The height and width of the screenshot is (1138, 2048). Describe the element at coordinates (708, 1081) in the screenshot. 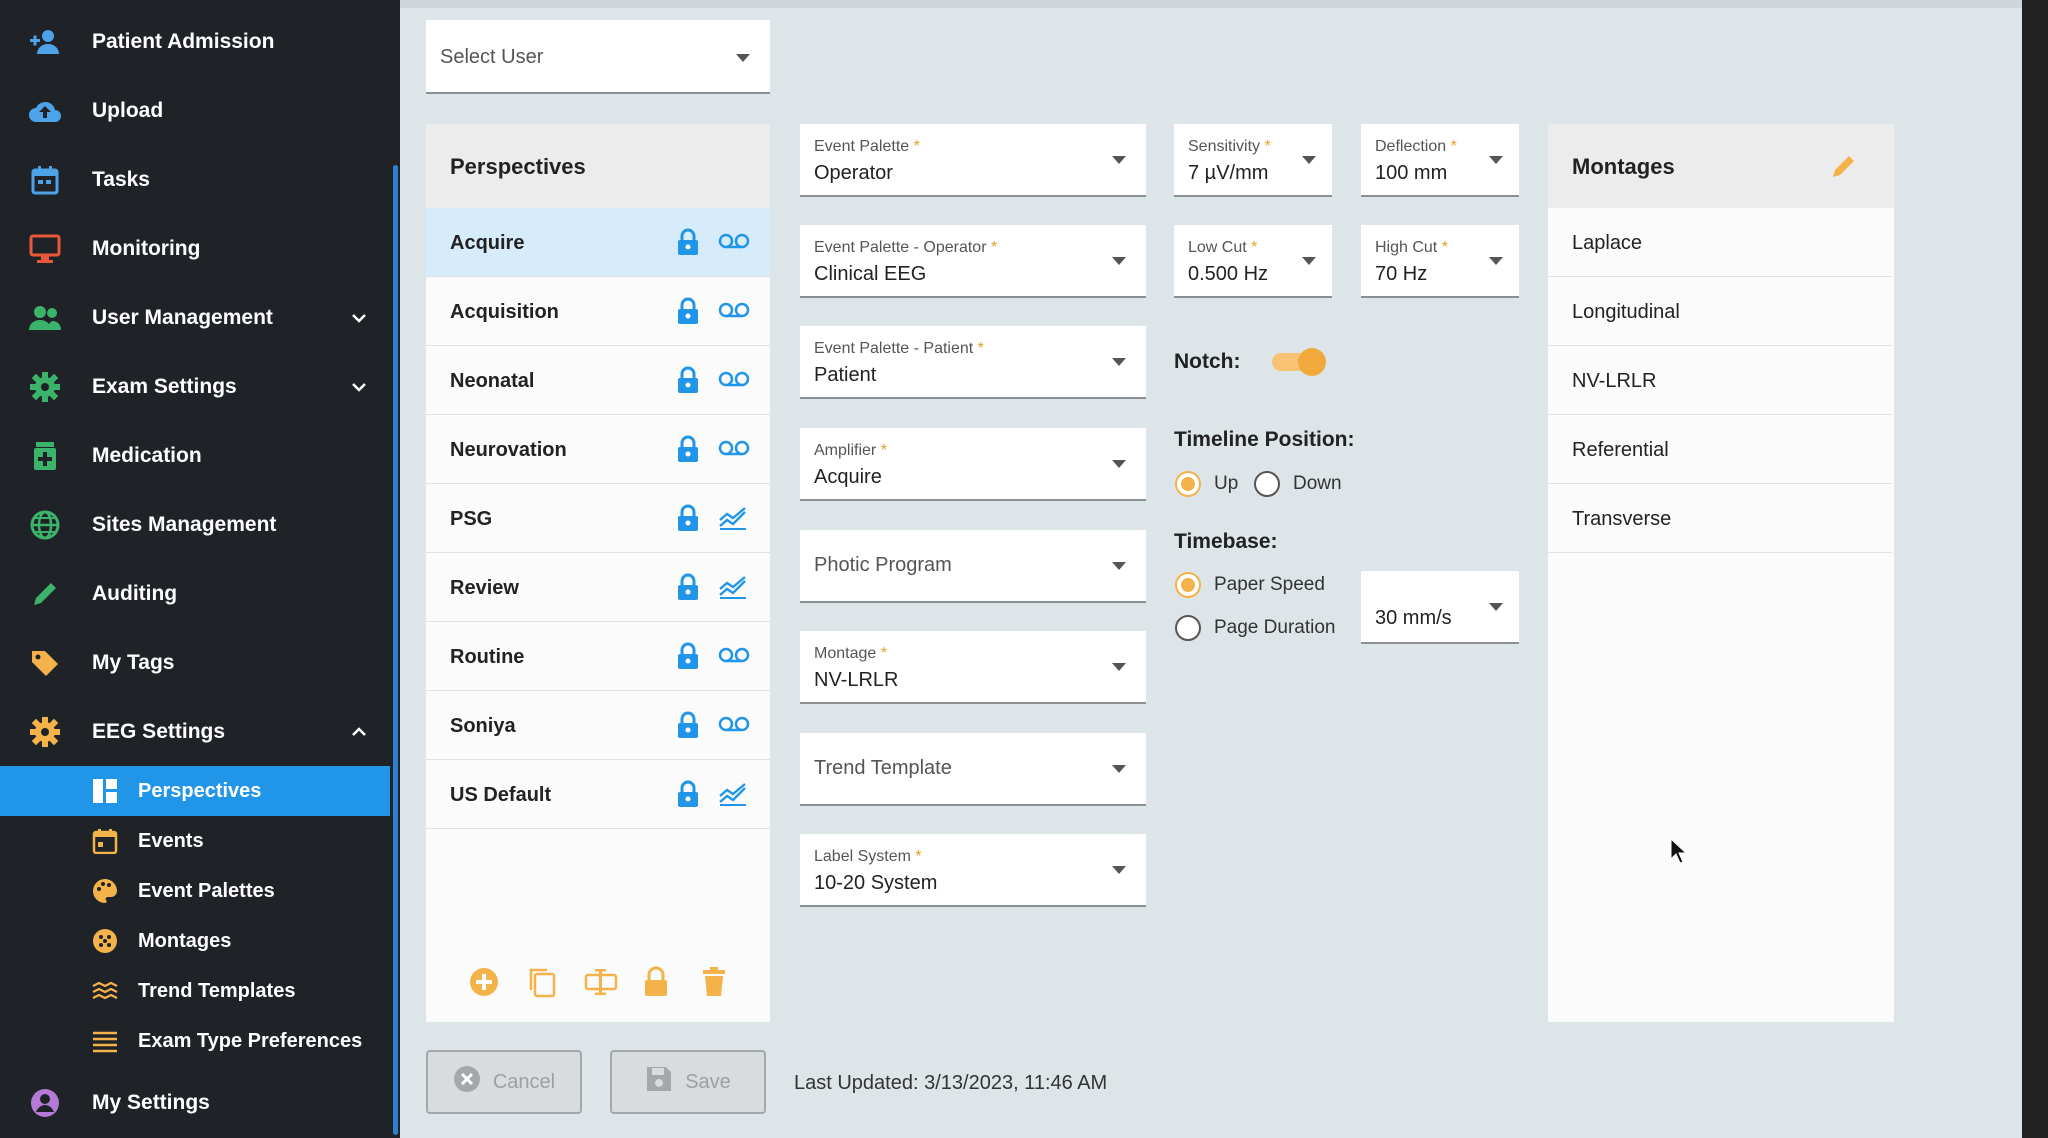

I see `save-label: Save` at that location.